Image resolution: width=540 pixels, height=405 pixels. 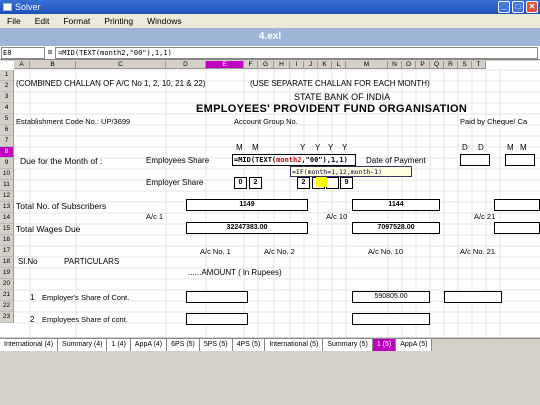 I want to click on menu-edit: Edit, so click(x=42, y=21).